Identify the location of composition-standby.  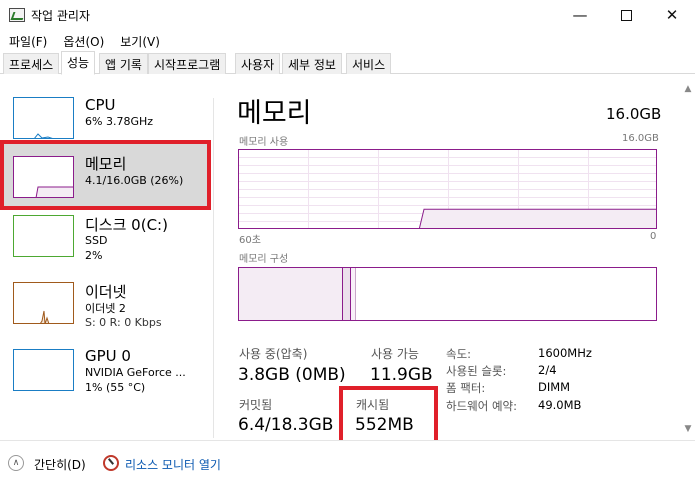
(353, 294).